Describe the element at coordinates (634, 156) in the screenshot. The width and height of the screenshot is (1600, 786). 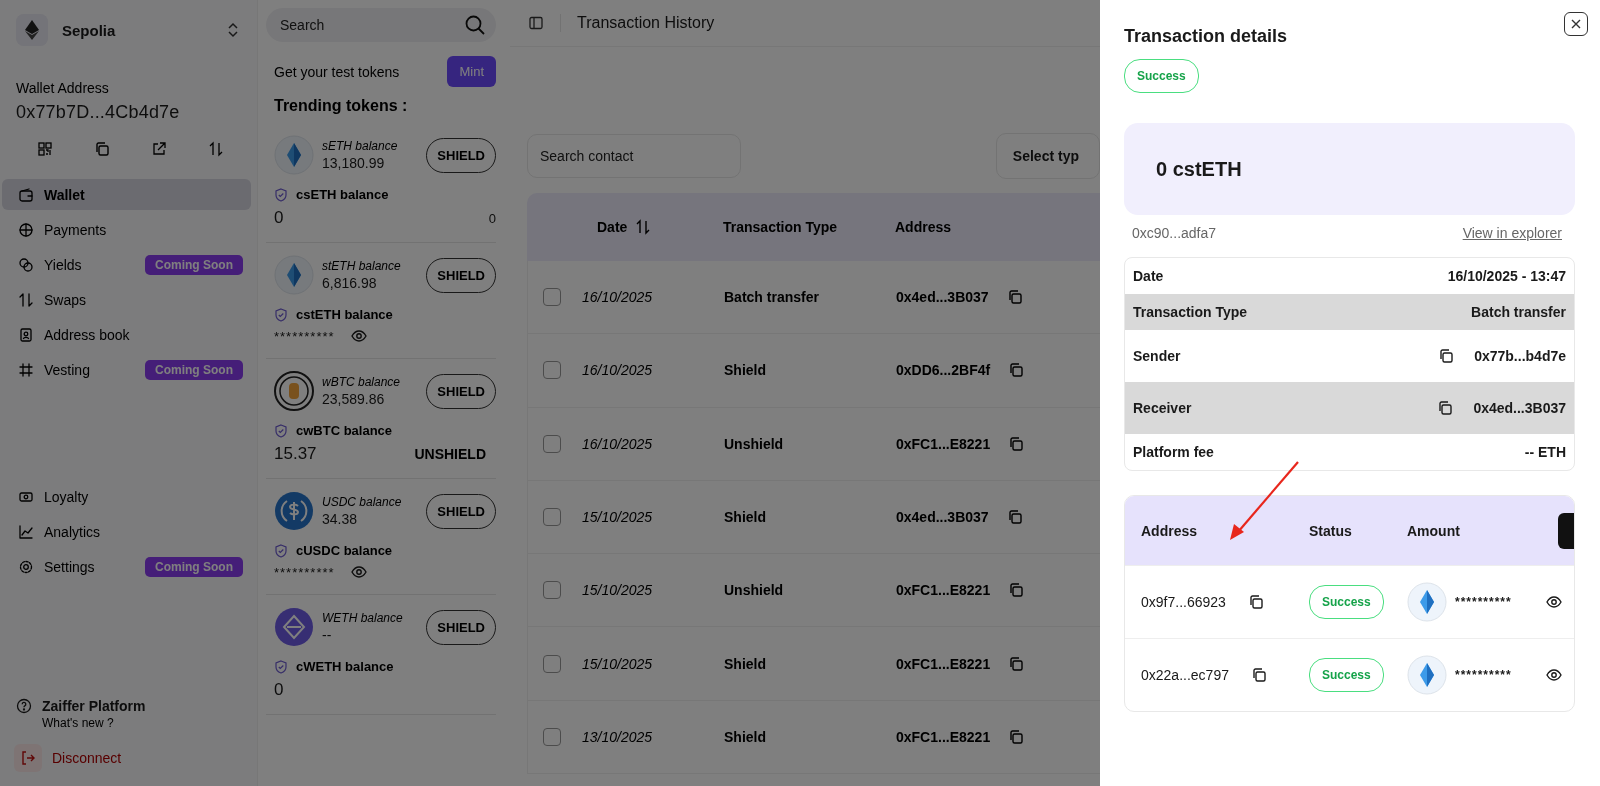
I see `search-contact-field: Search contact` at that location.